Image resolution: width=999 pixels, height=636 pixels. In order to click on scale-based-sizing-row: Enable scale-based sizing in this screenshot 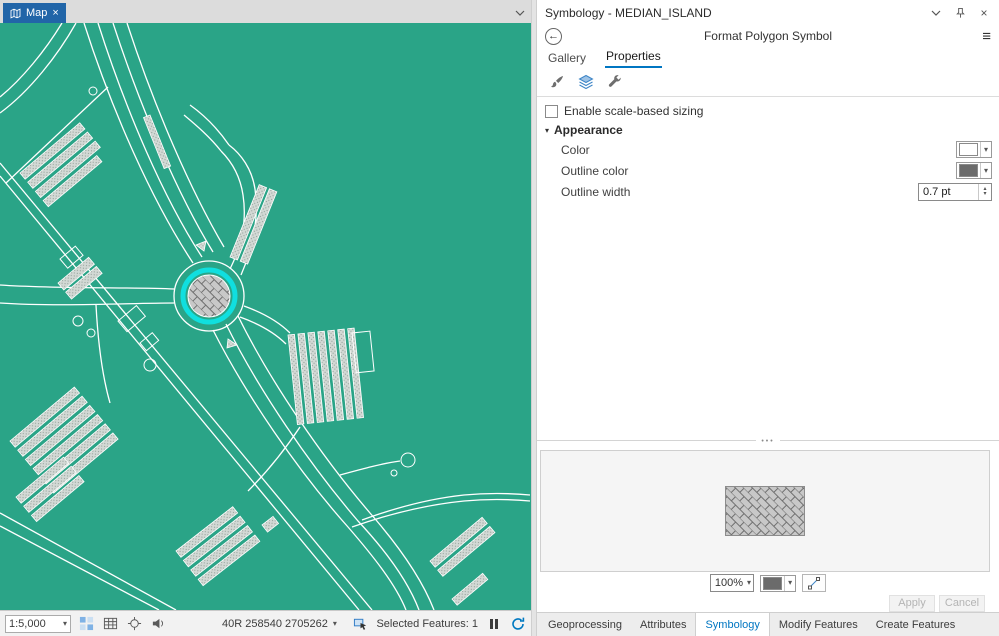, I will do `click(768, 111)`.